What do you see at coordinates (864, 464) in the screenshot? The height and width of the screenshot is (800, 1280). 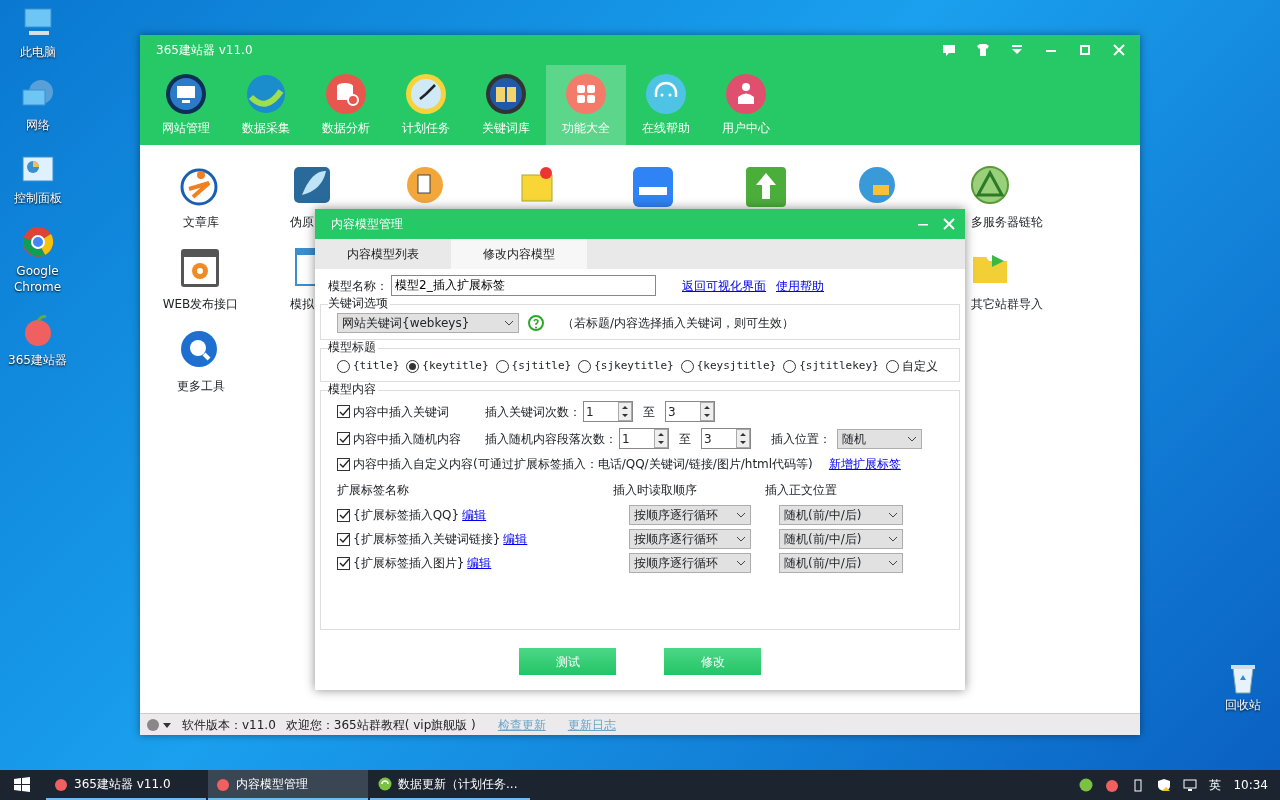 I see `add-tag-link: 新增扩展标签` at bounding box center [864, 464].